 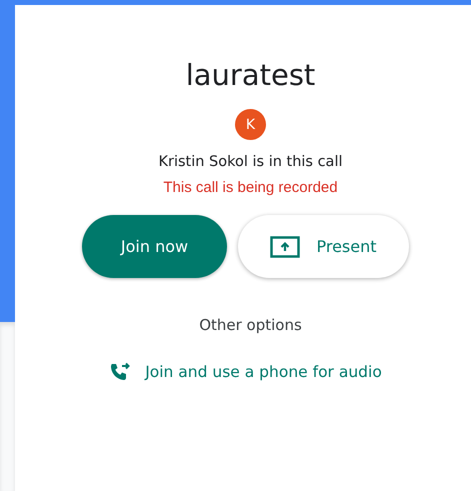 What do you see at coordinates (323, 246) in the screenshot?
I see `present-button: Present` at bounding box center [323, 246].